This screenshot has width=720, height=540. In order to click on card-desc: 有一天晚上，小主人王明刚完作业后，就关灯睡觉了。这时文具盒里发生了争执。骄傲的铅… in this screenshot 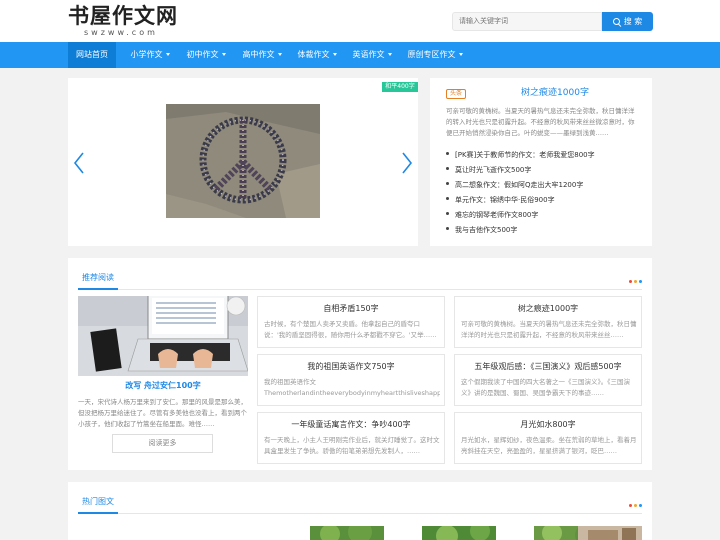, I will do `click(352, 445)`.